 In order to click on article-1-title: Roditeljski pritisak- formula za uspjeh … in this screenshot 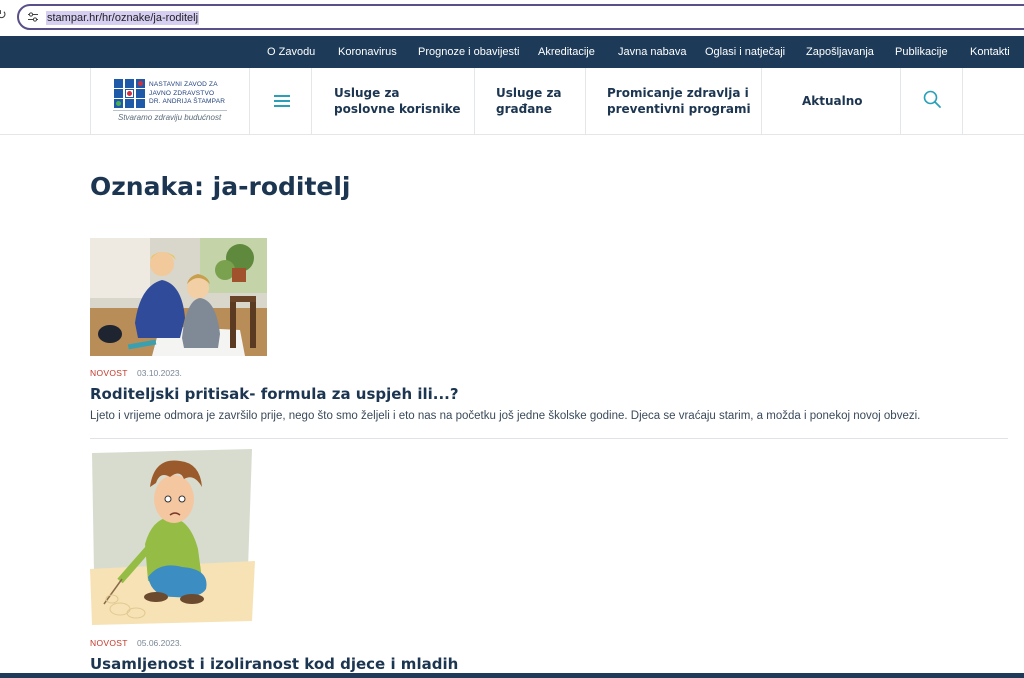, I will do `click(274, 394)`.